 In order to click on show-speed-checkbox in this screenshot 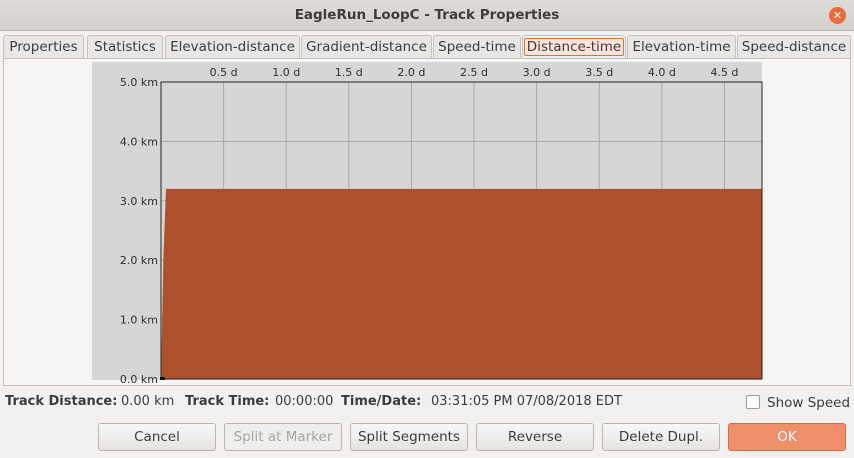, I will do `click(753, 402)`.